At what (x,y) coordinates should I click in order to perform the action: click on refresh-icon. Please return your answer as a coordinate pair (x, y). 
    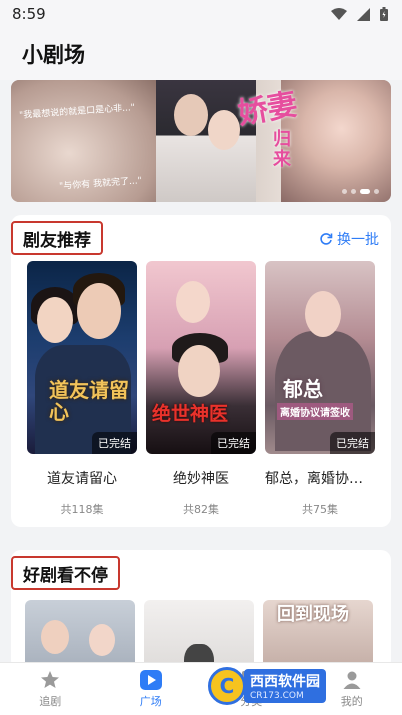
    Looking at the image, I should click on (326, 239).